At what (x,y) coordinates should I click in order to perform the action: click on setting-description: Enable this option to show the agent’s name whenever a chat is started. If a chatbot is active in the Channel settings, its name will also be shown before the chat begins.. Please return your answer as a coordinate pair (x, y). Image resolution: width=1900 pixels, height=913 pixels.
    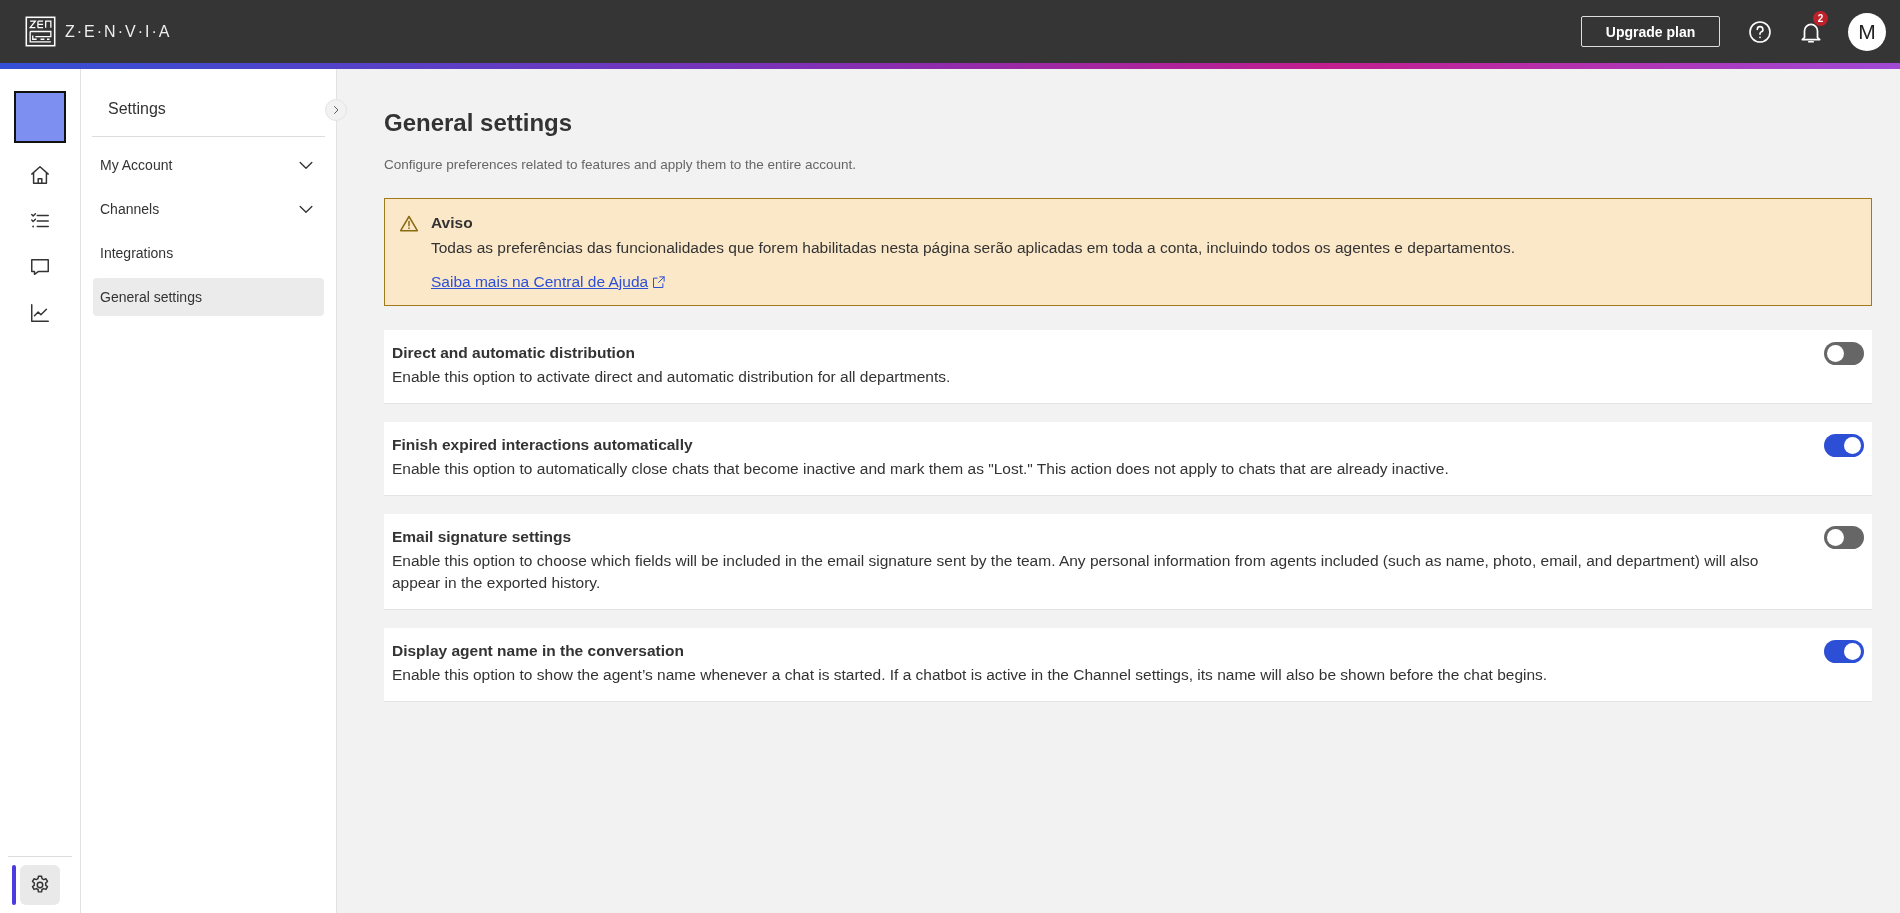
    Looking at the image, I should click on (970, 675).